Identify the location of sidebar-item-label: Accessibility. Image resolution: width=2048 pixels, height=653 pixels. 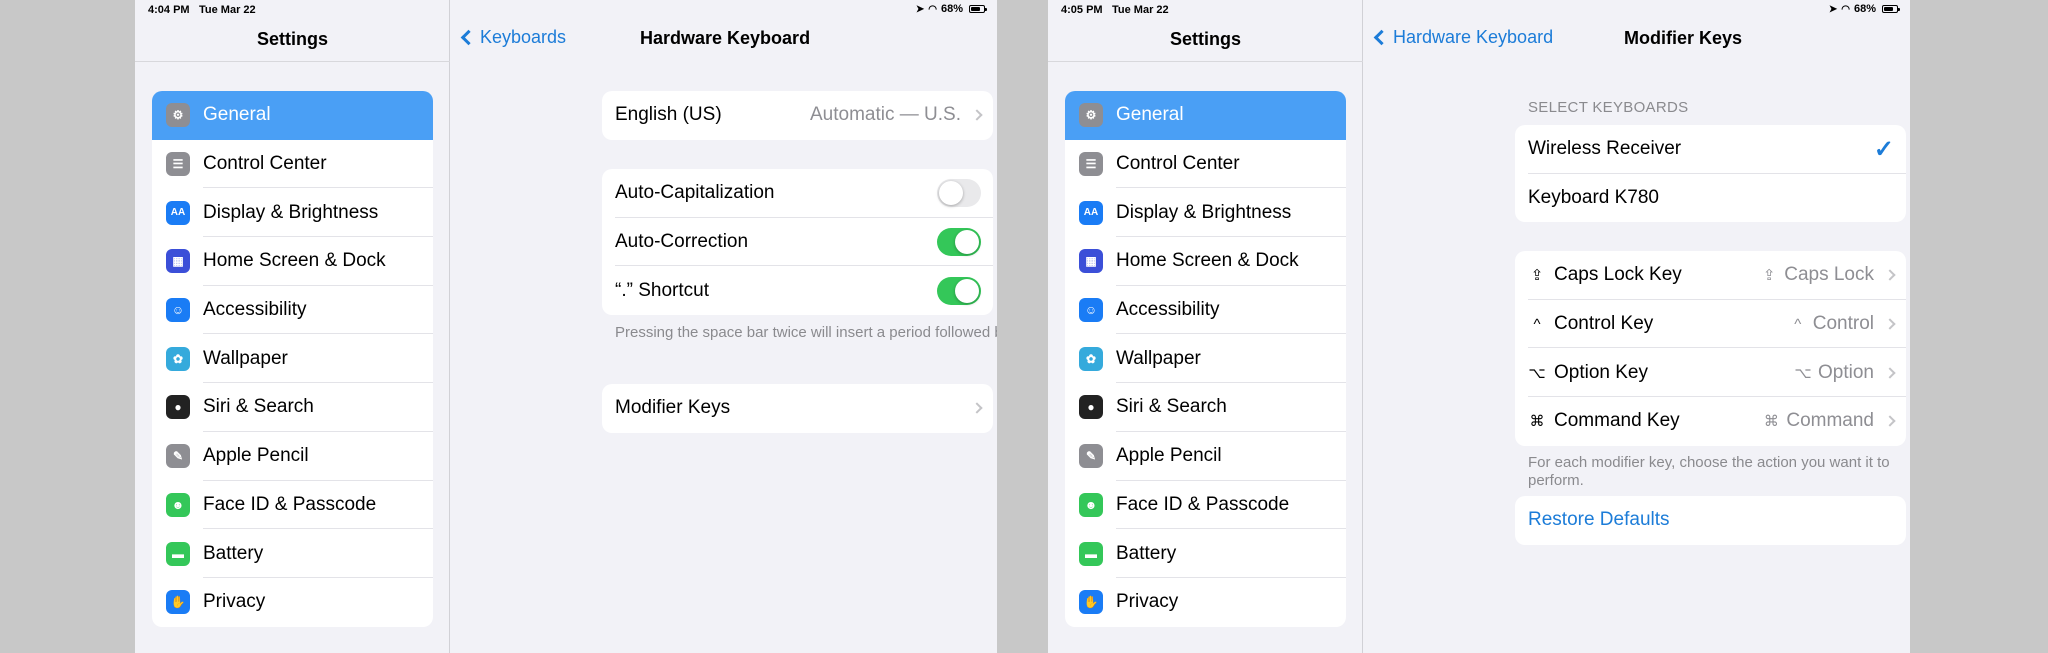
(1168, 310).